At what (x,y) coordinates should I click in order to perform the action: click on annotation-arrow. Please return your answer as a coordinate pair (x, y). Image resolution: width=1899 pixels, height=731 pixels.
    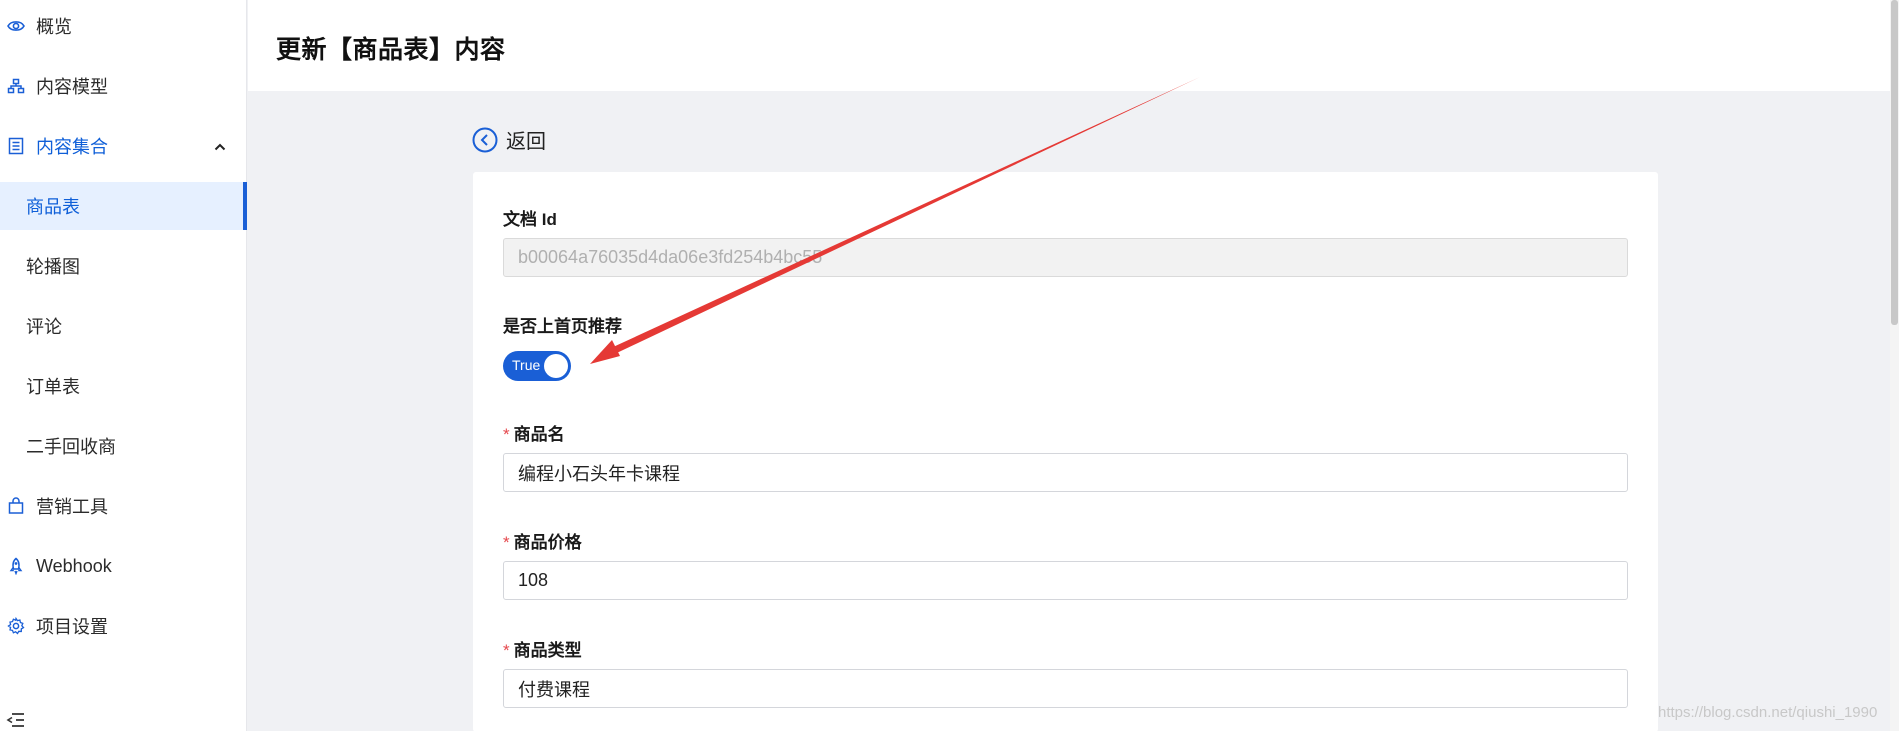
    Looking at the image, I should click on (895, 220).